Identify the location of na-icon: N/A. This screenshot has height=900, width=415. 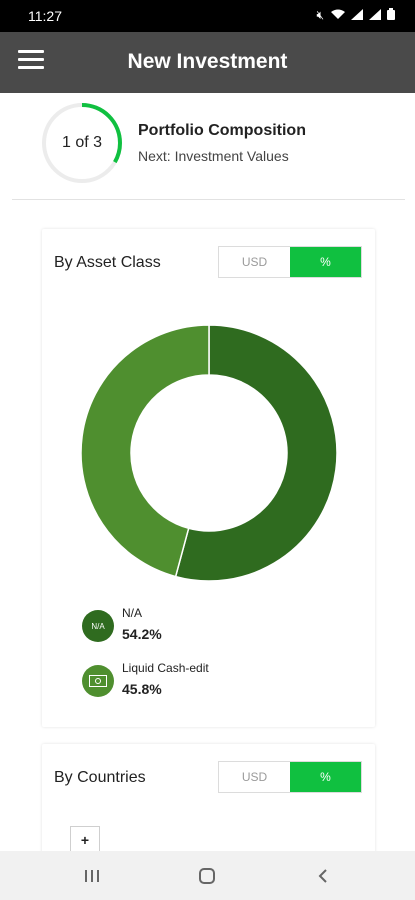
(98, 626).